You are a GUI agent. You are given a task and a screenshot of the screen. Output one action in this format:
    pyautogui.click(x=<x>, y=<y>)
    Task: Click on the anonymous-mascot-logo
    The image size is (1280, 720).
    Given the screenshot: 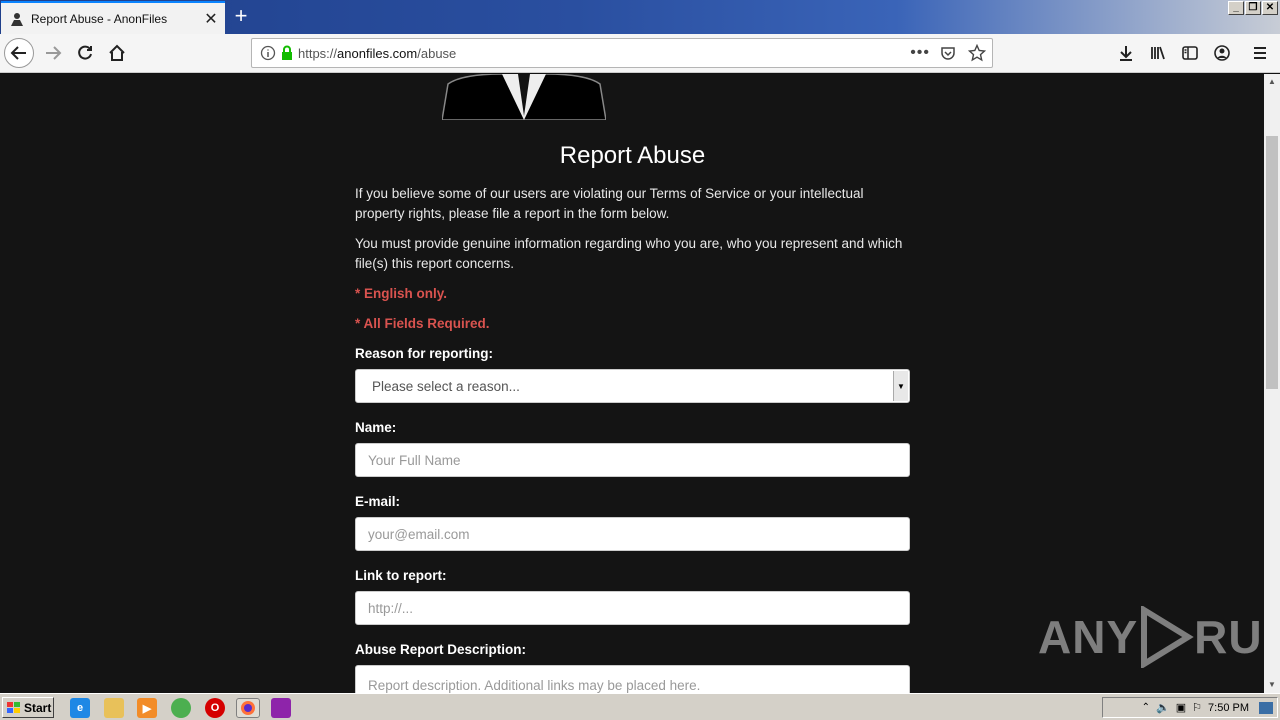 What is the action you would take?
    pyautogui.click(x=524, y=97)
    